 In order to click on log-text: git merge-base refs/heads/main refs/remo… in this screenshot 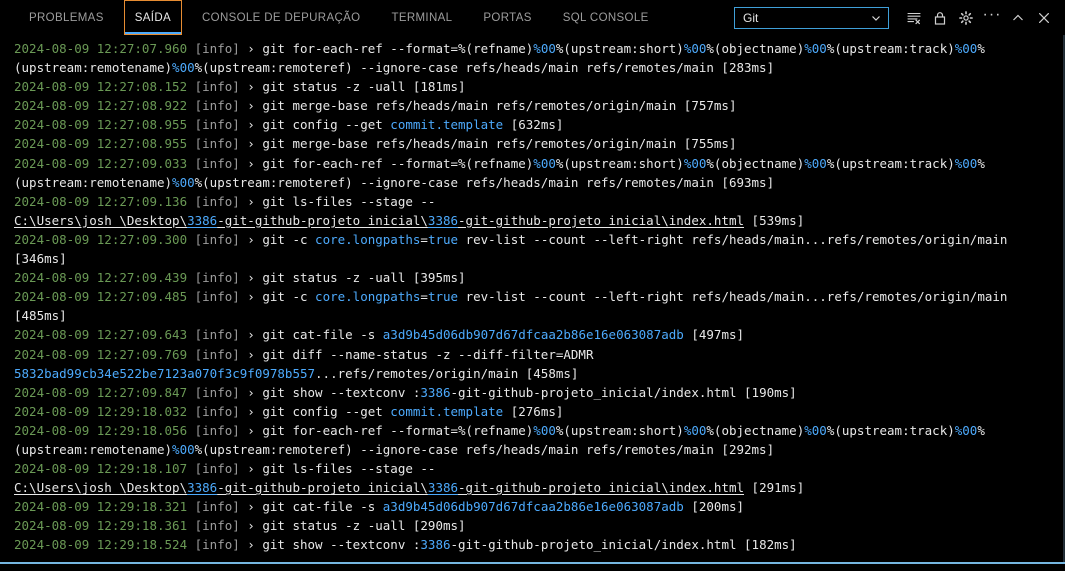, I will do `click(499, 144)`.